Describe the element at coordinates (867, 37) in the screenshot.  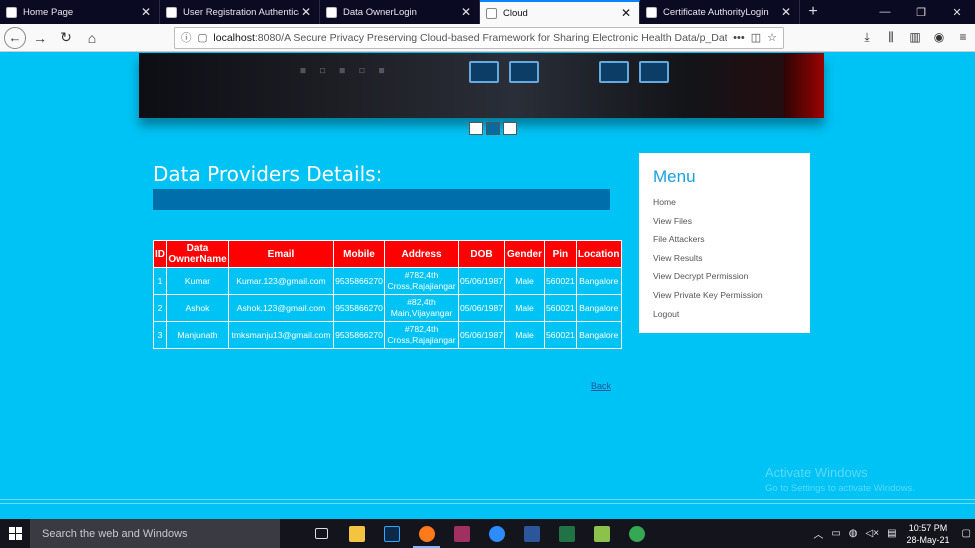
I see `download-icon: ⤓` at that location.